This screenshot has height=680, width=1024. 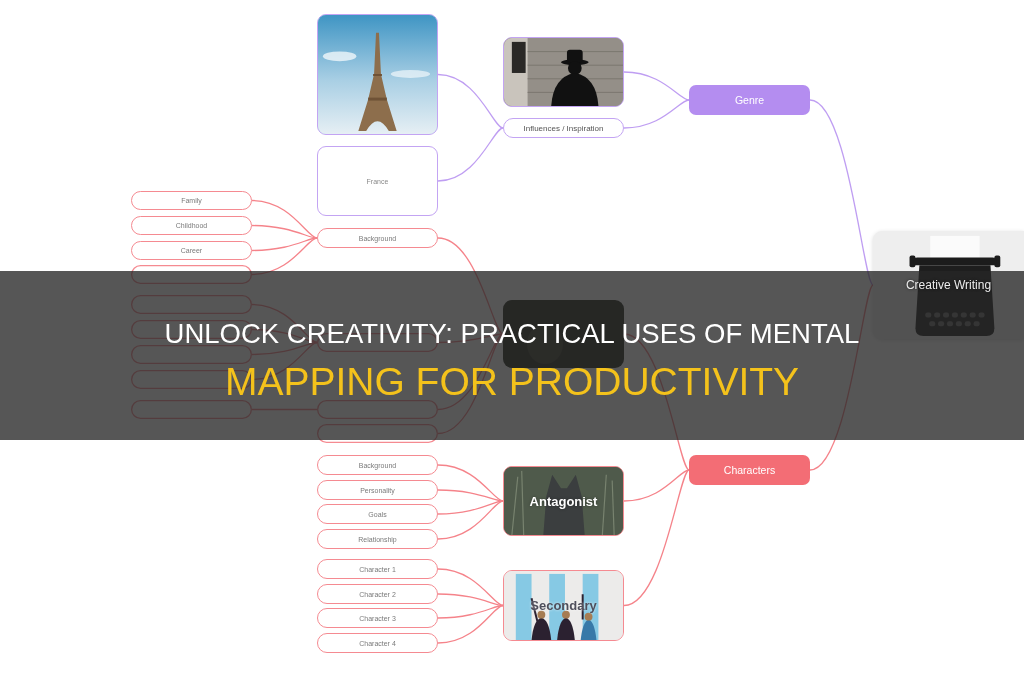 I want to click on node-label: Creative Writing, so click(x=948, y=285).